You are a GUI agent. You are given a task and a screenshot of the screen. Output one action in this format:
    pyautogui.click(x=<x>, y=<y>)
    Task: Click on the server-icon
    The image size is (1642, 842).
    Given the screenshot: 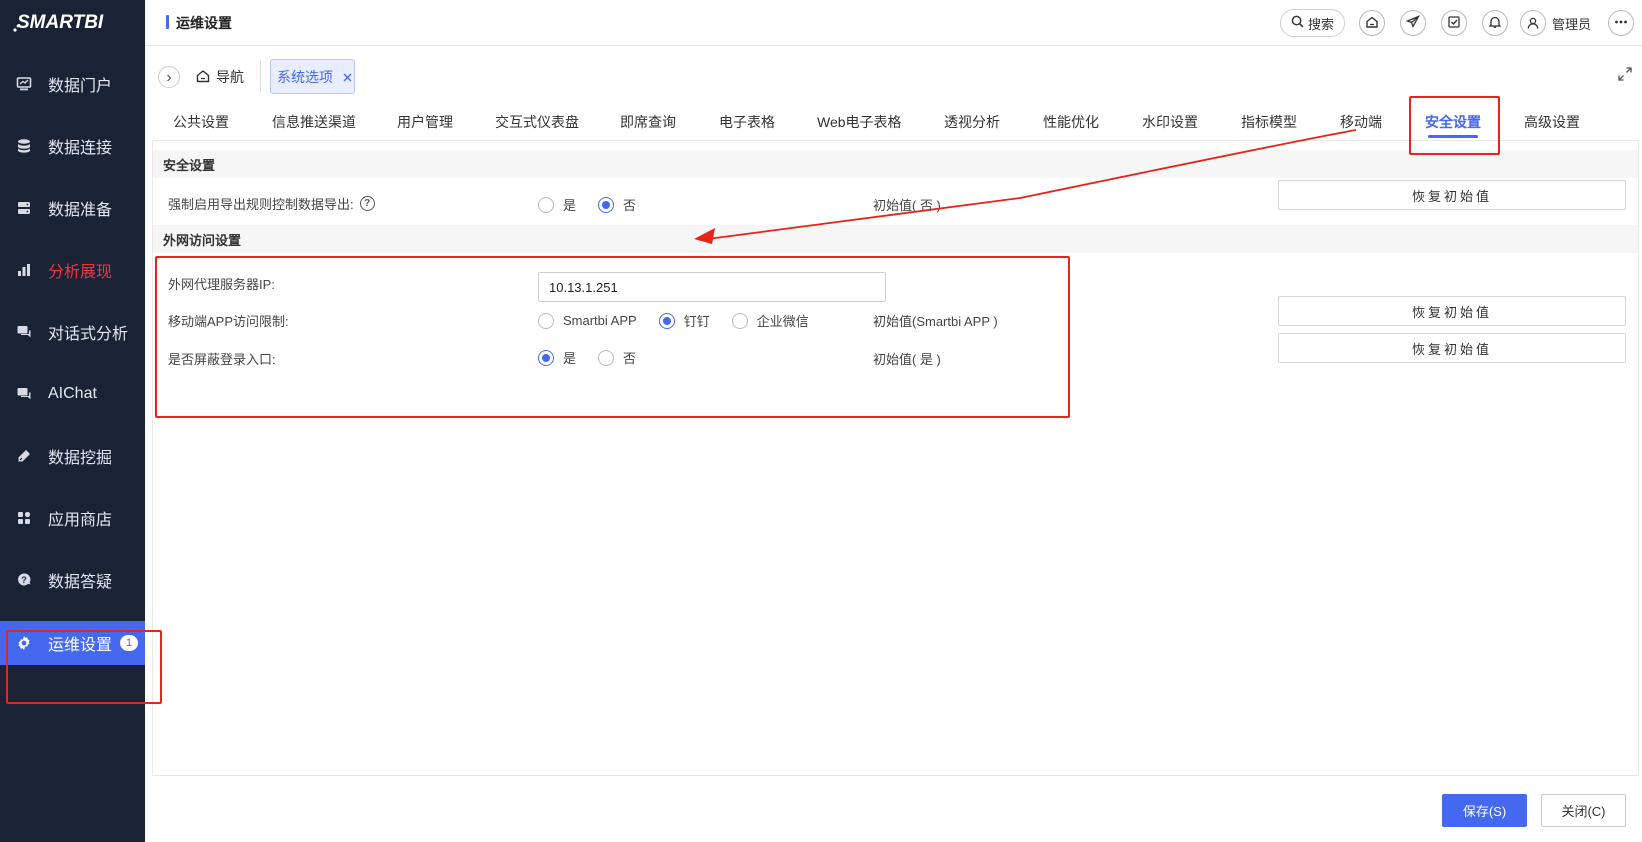 What is the action you would take?
    pyautogui.click(x=24, y=208)
    